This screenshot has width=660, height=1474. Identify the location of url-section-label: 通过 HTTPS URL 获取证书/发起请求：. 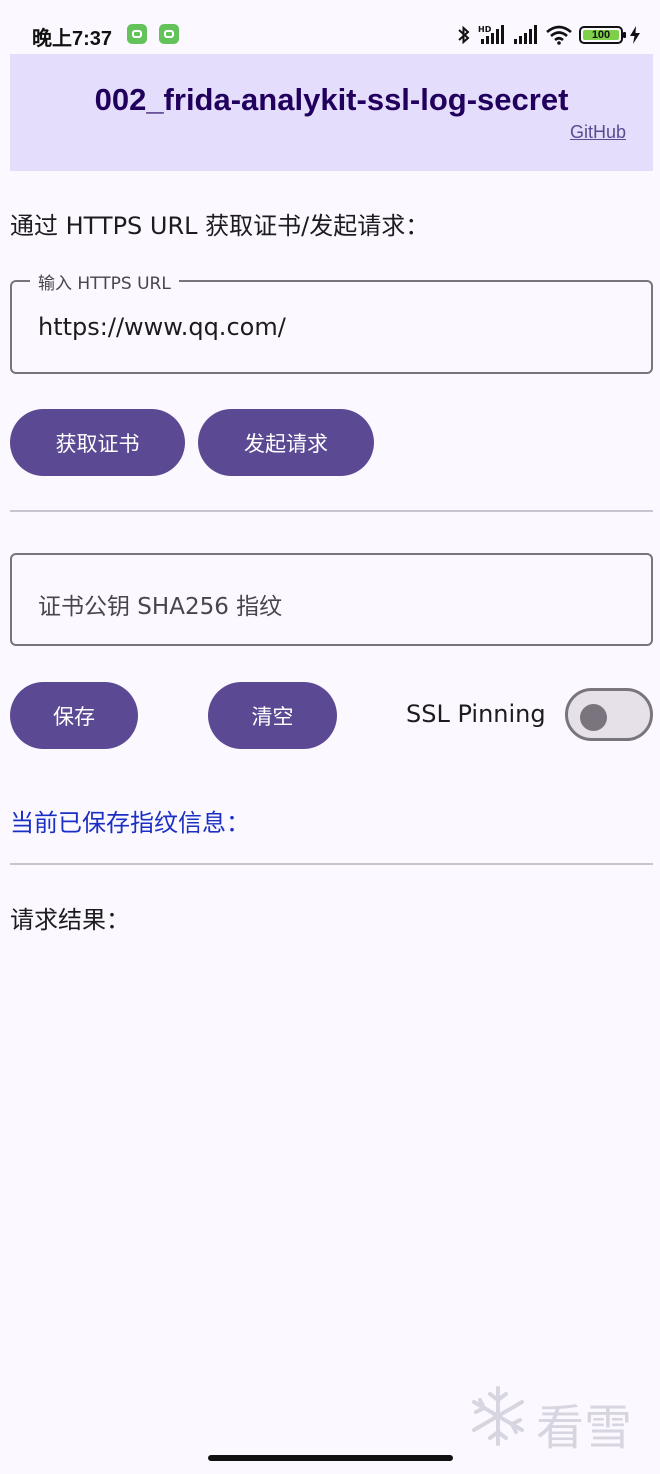
(220, 226).